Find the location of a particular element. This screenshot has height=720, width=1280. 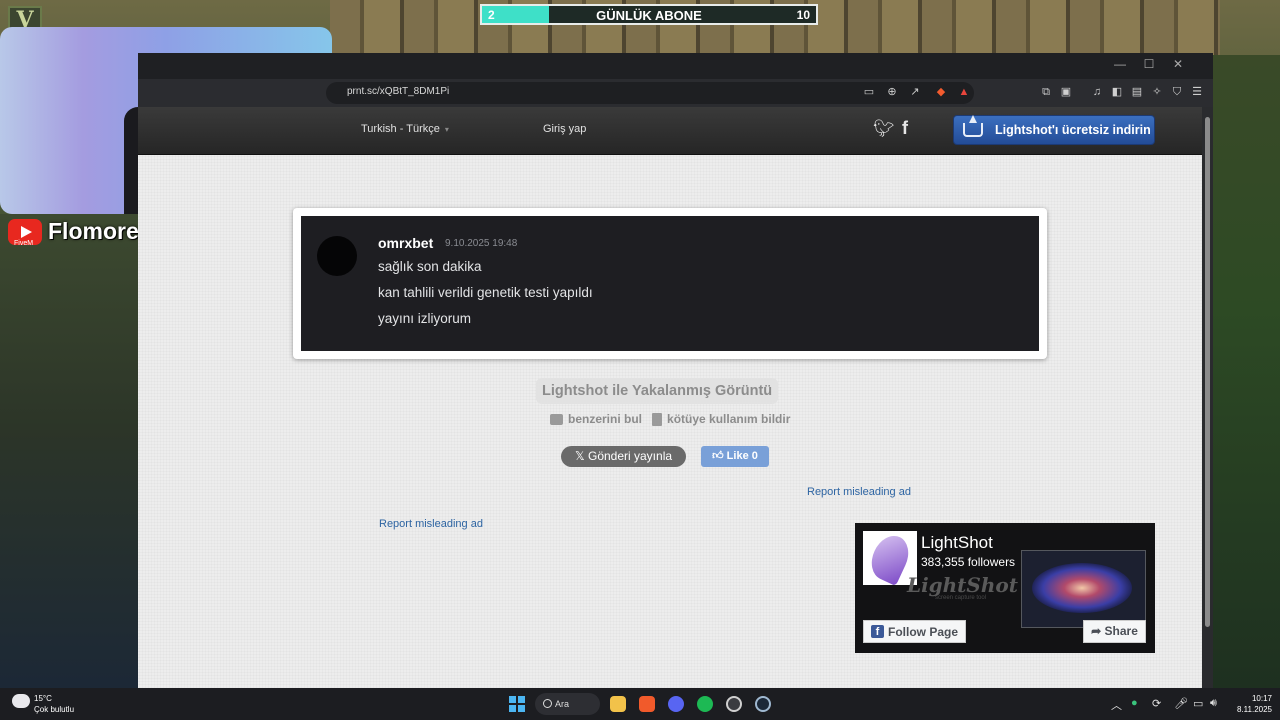

volume-icon: 🔊︎ is located at coordinates (1213, 703).